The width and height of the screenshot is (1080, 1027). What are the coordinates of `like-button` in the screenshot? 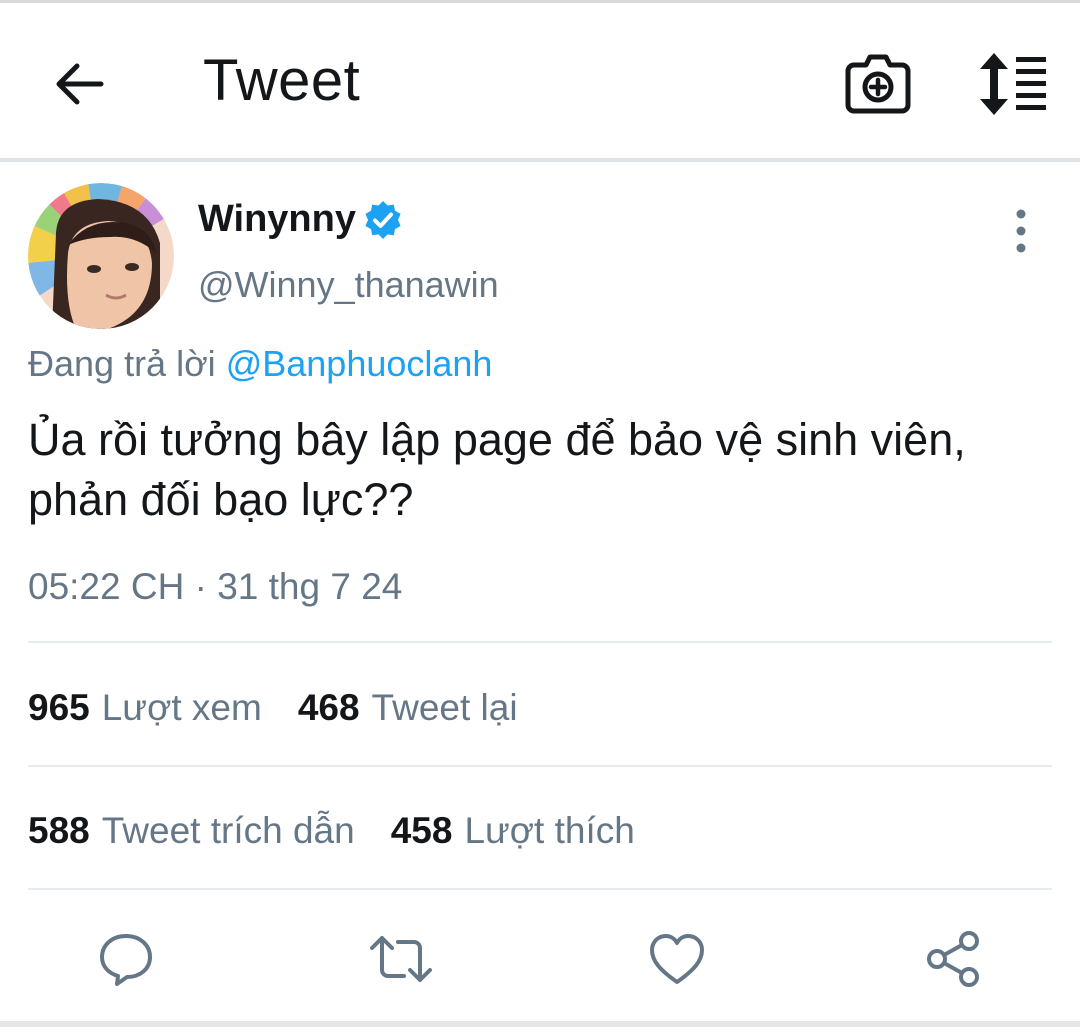 It's located at (677, 959).